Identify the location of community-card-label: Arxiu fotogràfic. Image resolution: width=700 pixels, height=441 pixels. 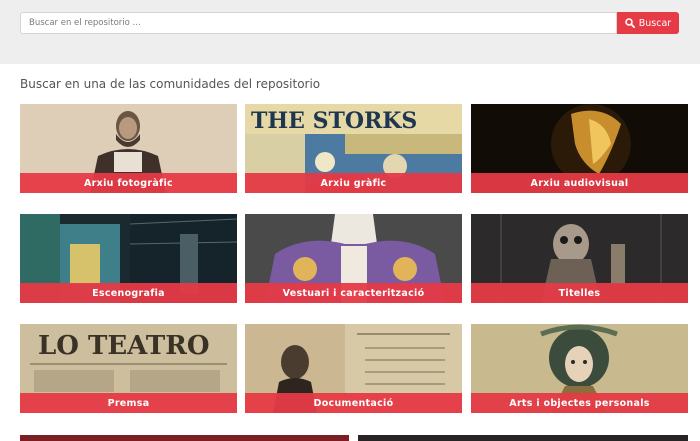
(128, 183).